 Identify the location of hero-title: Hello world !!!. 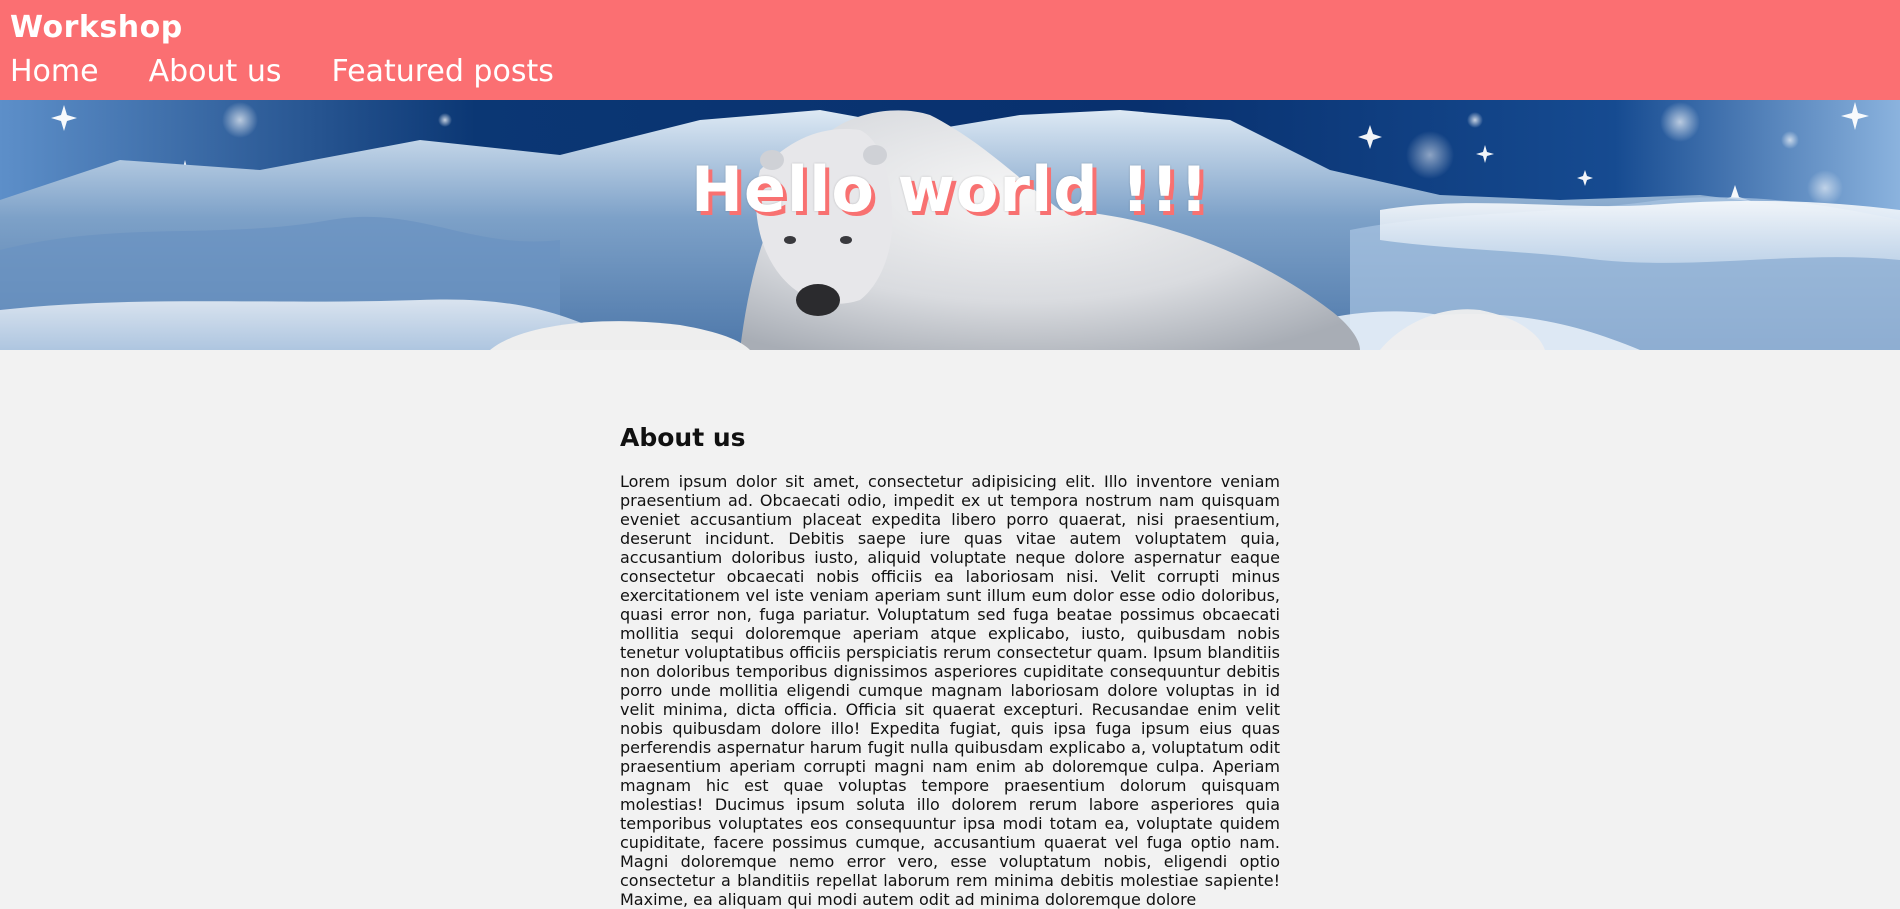
(950, 189).